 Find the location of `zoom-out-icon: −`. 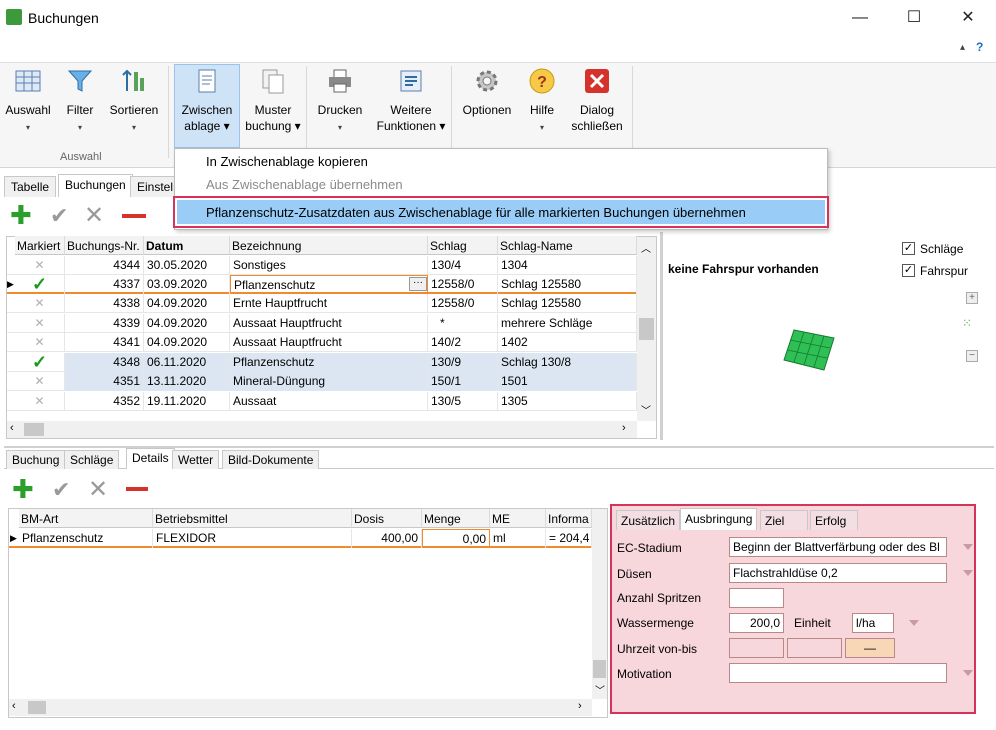

zoom-out-icon: − is located at coordinates (972, 356).